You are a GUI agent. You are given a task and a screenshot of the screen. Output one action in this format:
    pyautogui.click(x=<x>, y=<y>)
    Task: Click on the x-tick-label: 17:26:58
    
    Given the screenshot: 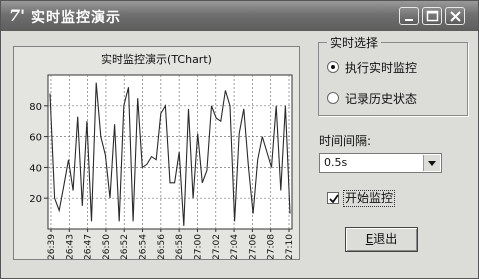 What is the action you would take?
    pyautogui.click(x=180, y=246)
    